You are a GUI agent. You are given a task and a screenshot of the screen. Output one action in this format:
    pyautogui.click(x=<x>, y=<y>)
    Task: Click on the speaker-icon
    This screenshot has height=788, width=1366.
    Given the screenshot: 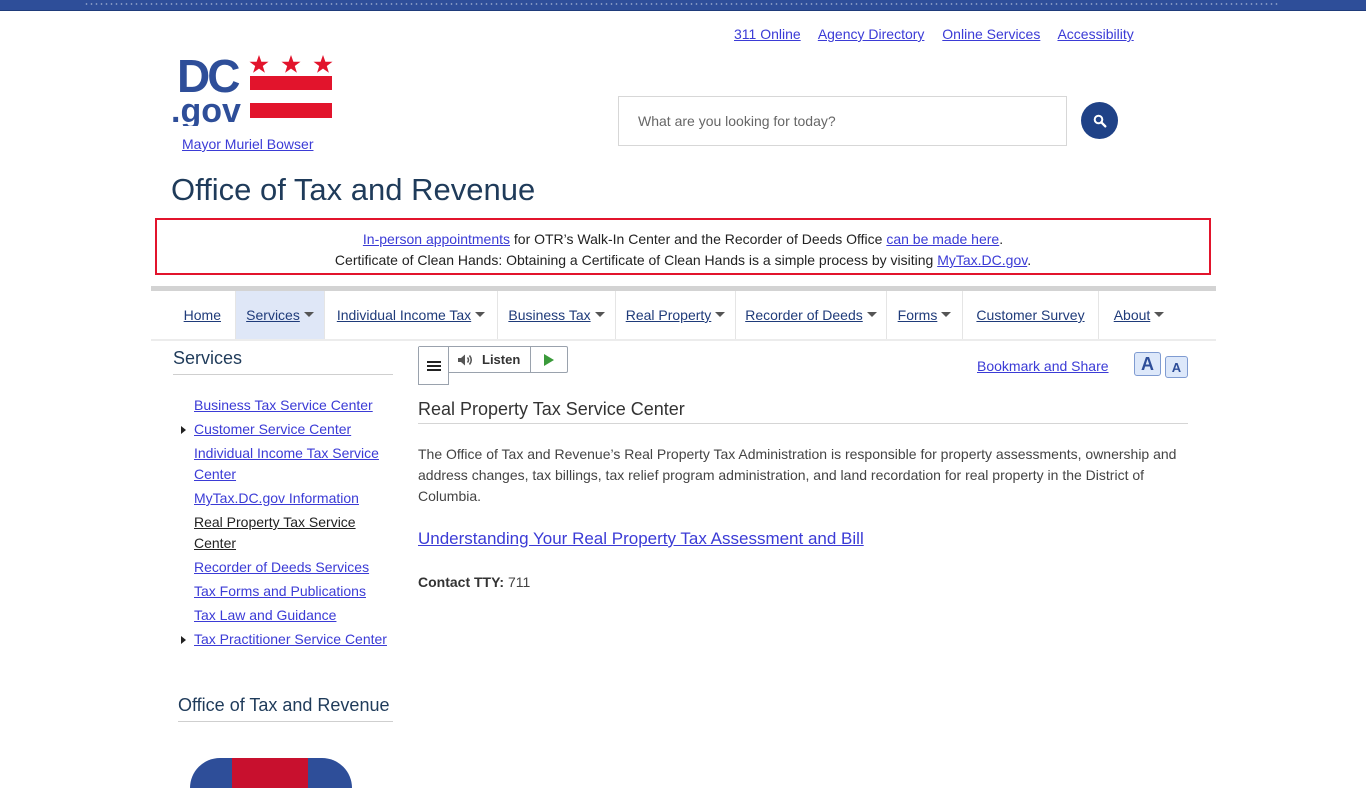 What is the action you would take?
    pyautogui.click(x=465, y=359)
    